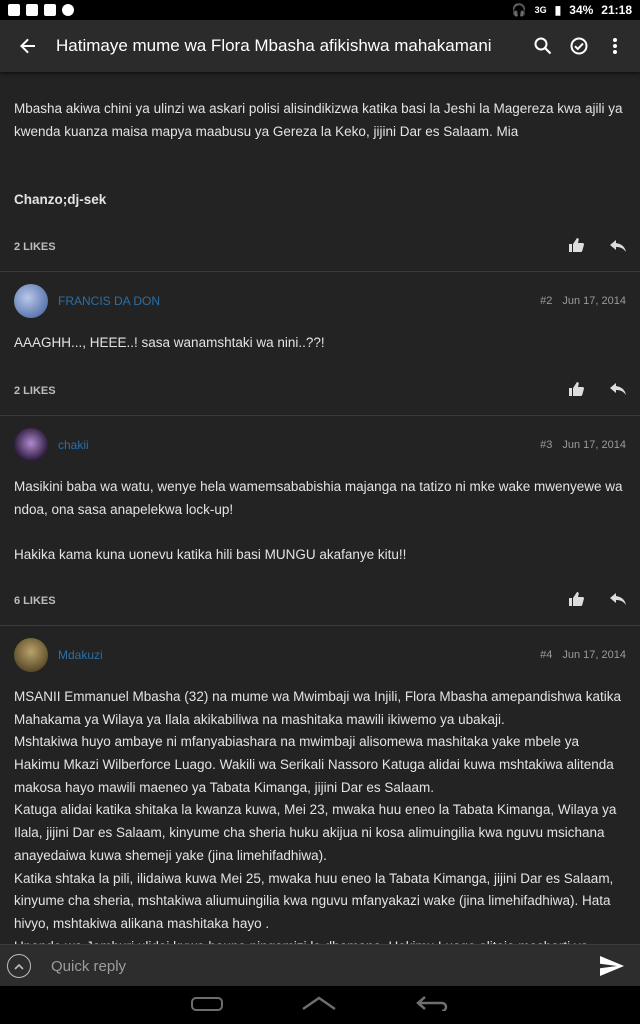 Image resolution: width=640 pixels, height=1024 pixels. I want to click on expand-chevron-icon, so click(19, 966).